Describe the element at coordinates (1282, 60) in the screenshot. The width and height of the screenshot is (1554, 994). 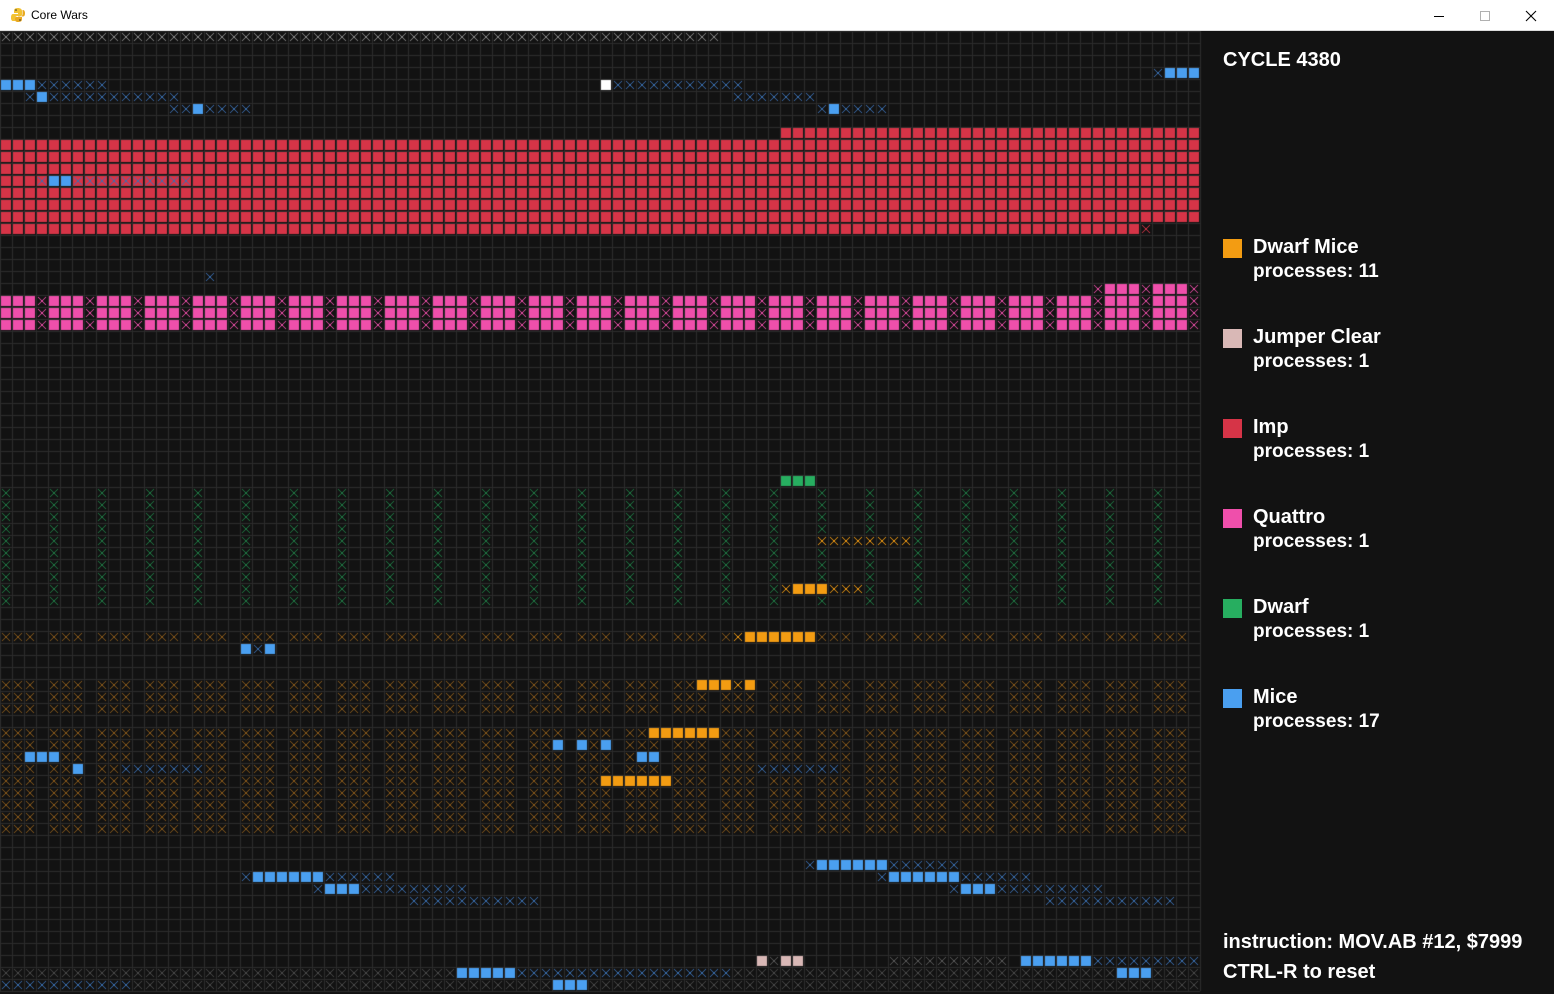
I see `cycle-counter: CYCLE 4380` at that location.